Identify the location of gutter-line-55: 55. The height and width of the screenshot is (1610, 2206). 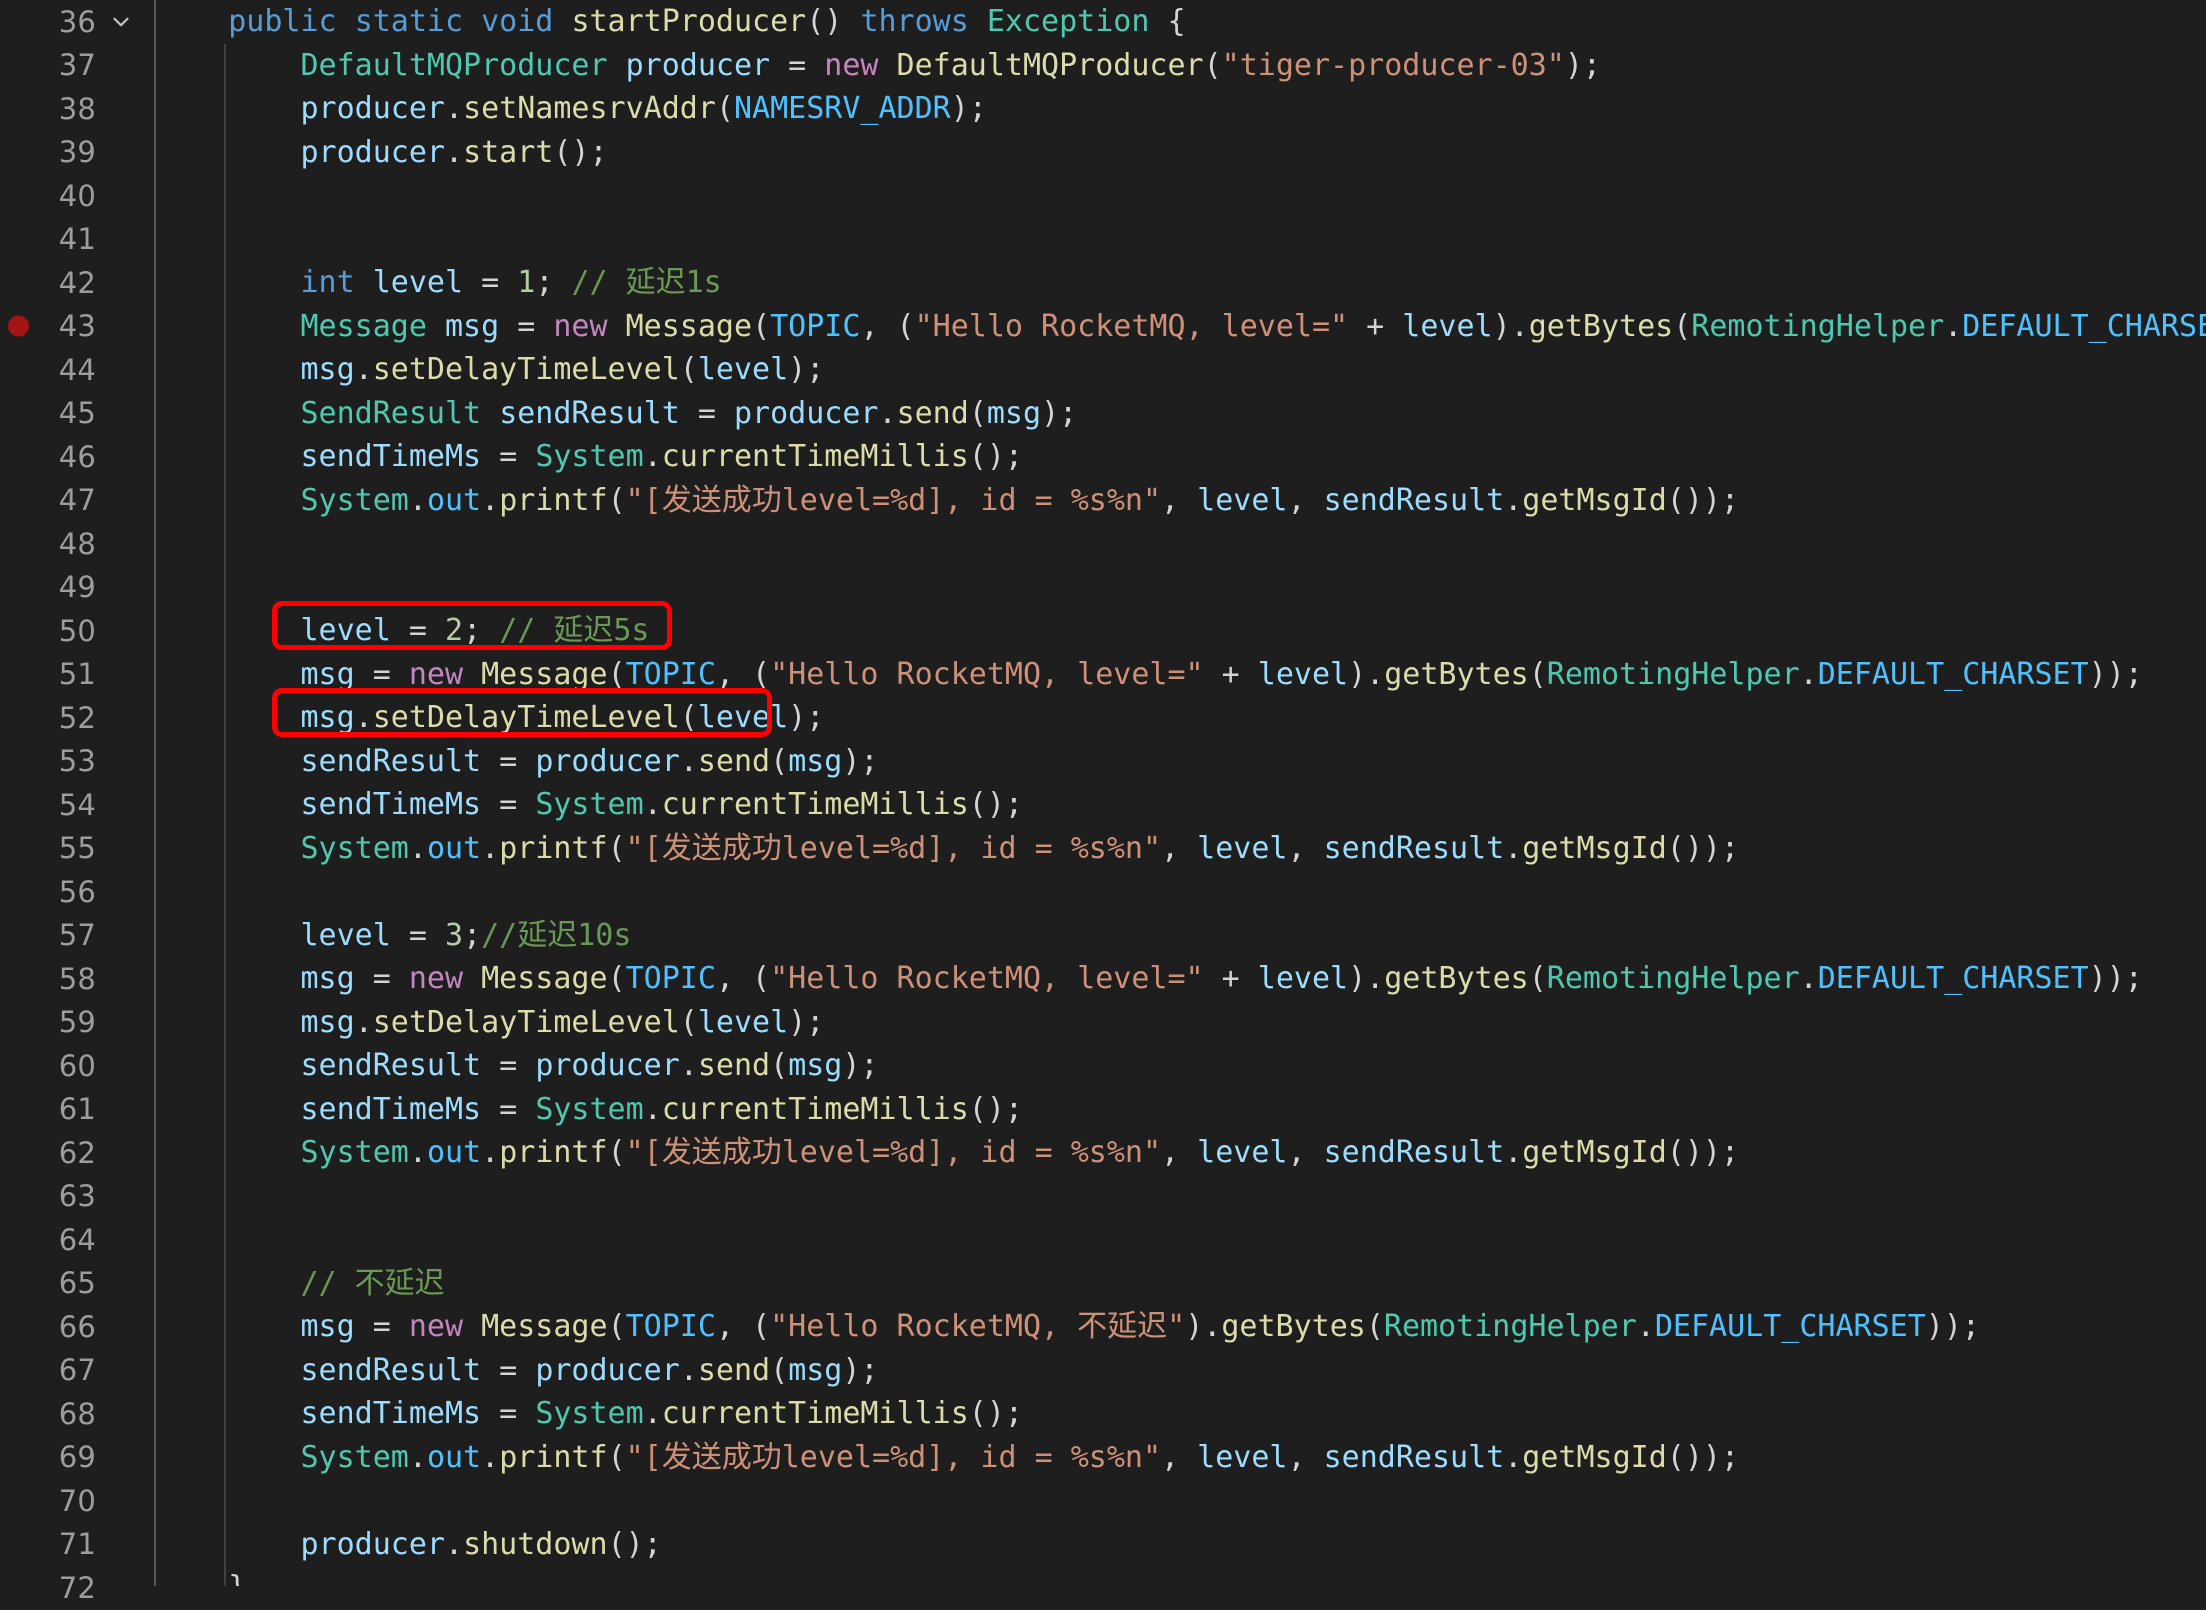
(77, 849).